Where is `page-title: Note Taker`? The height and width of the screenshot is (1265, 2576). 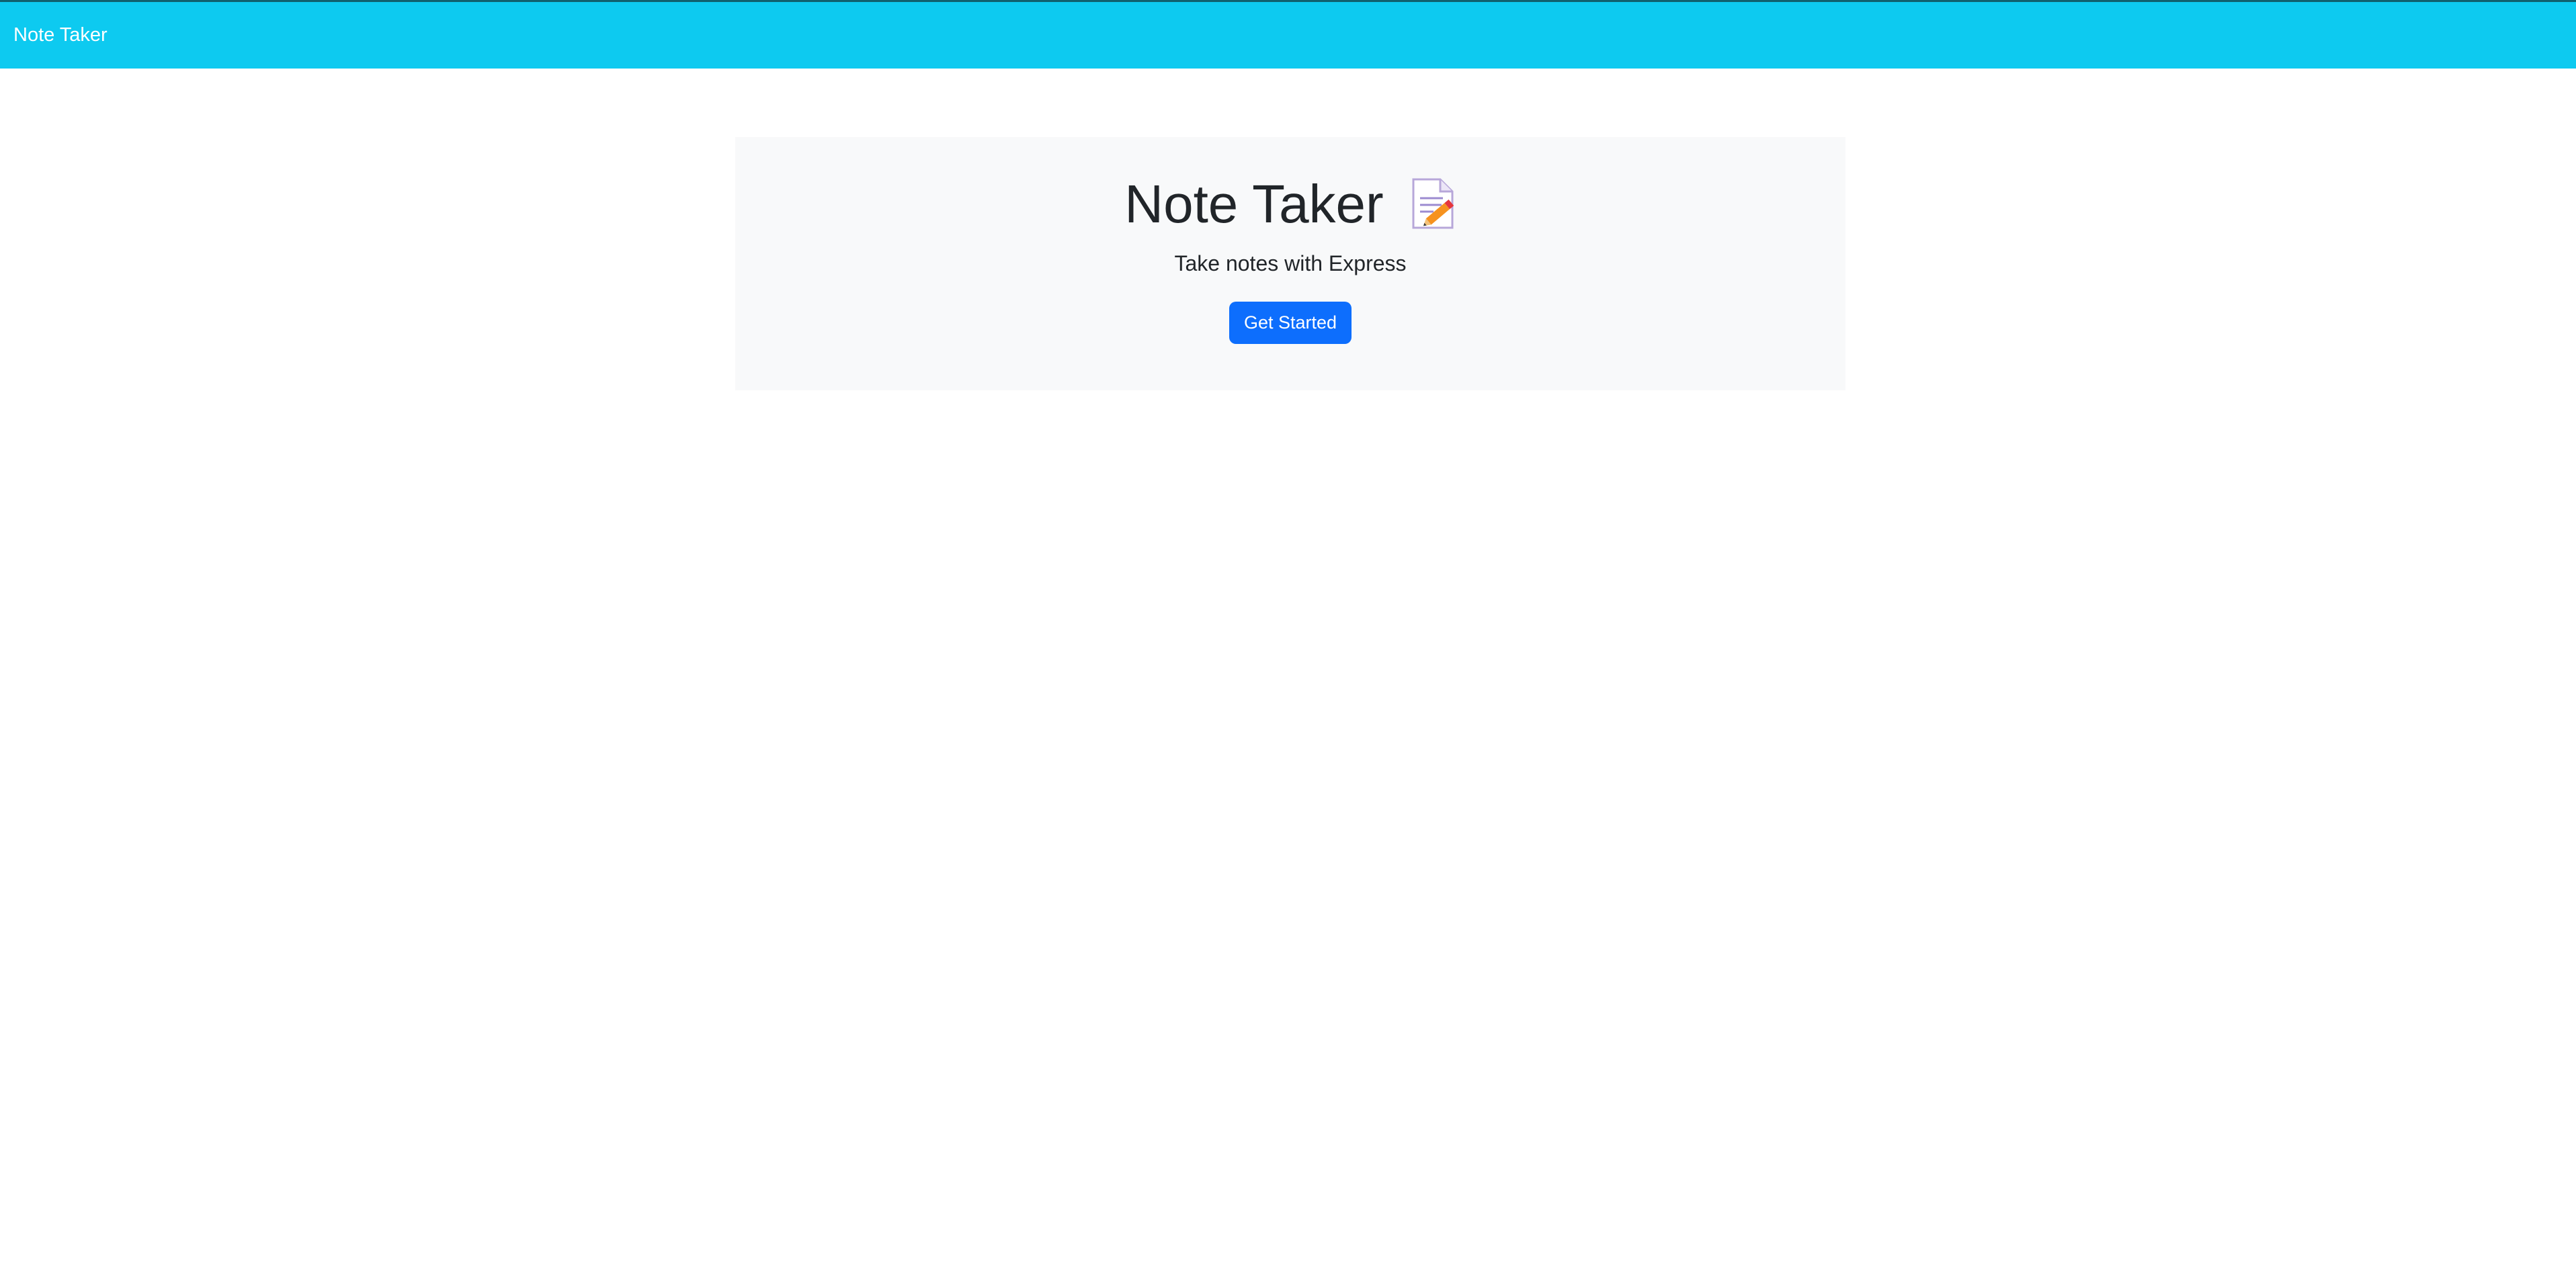
page-title: Note Taker is located at coordinates (1254, 204).